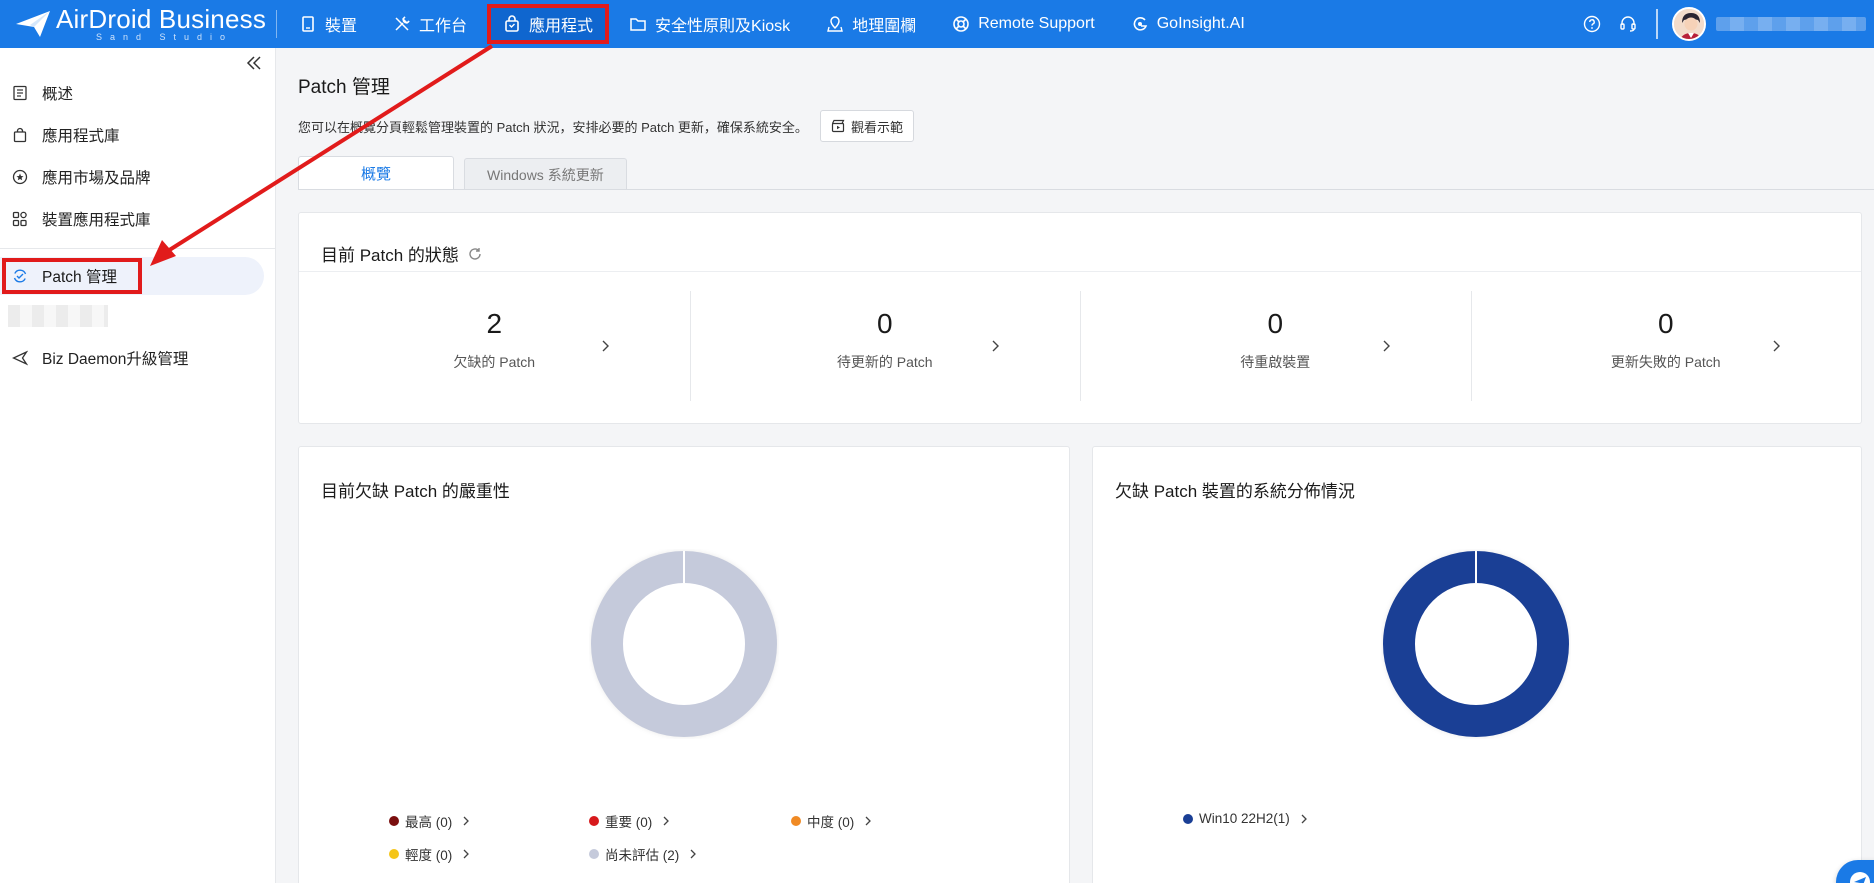 This screenshot has width=1874, height=883. What do you see at coordinates (138, 316) in the screenshot?
I see `sidebar-item-redacted` at bounding box center [138, 316].